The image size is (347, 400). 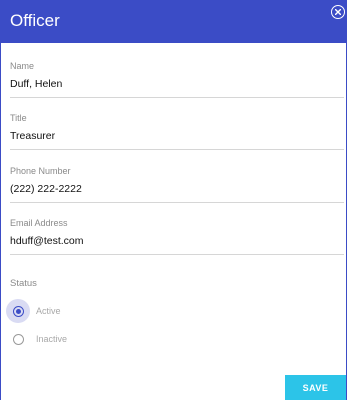 I want to click on name-field: Name Duff, Helen, so click(x=177, y=79).